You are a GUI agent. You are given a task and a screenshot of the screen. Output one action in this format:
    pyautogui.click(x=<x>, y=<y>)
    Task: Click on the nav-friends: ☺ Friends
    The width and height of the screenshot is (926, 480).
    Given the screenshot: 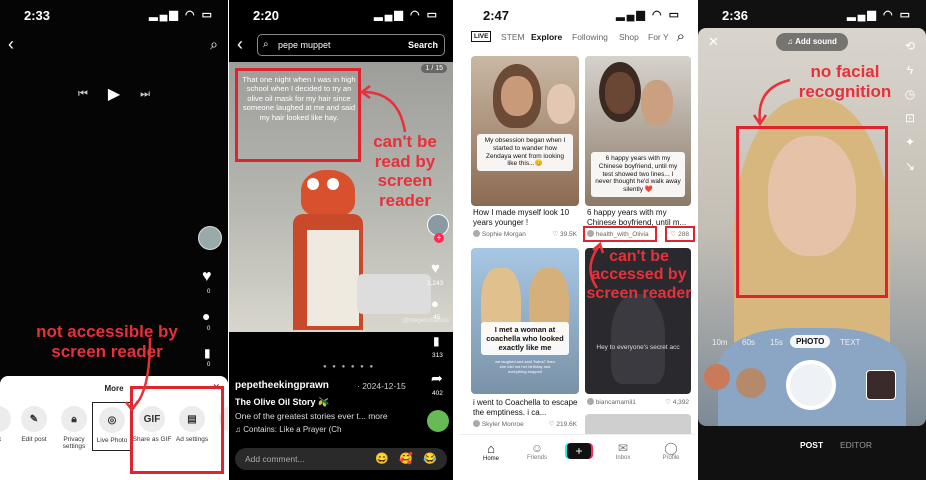 What is the action you would take?
    pyautogui.click(x=537, y=451)
    